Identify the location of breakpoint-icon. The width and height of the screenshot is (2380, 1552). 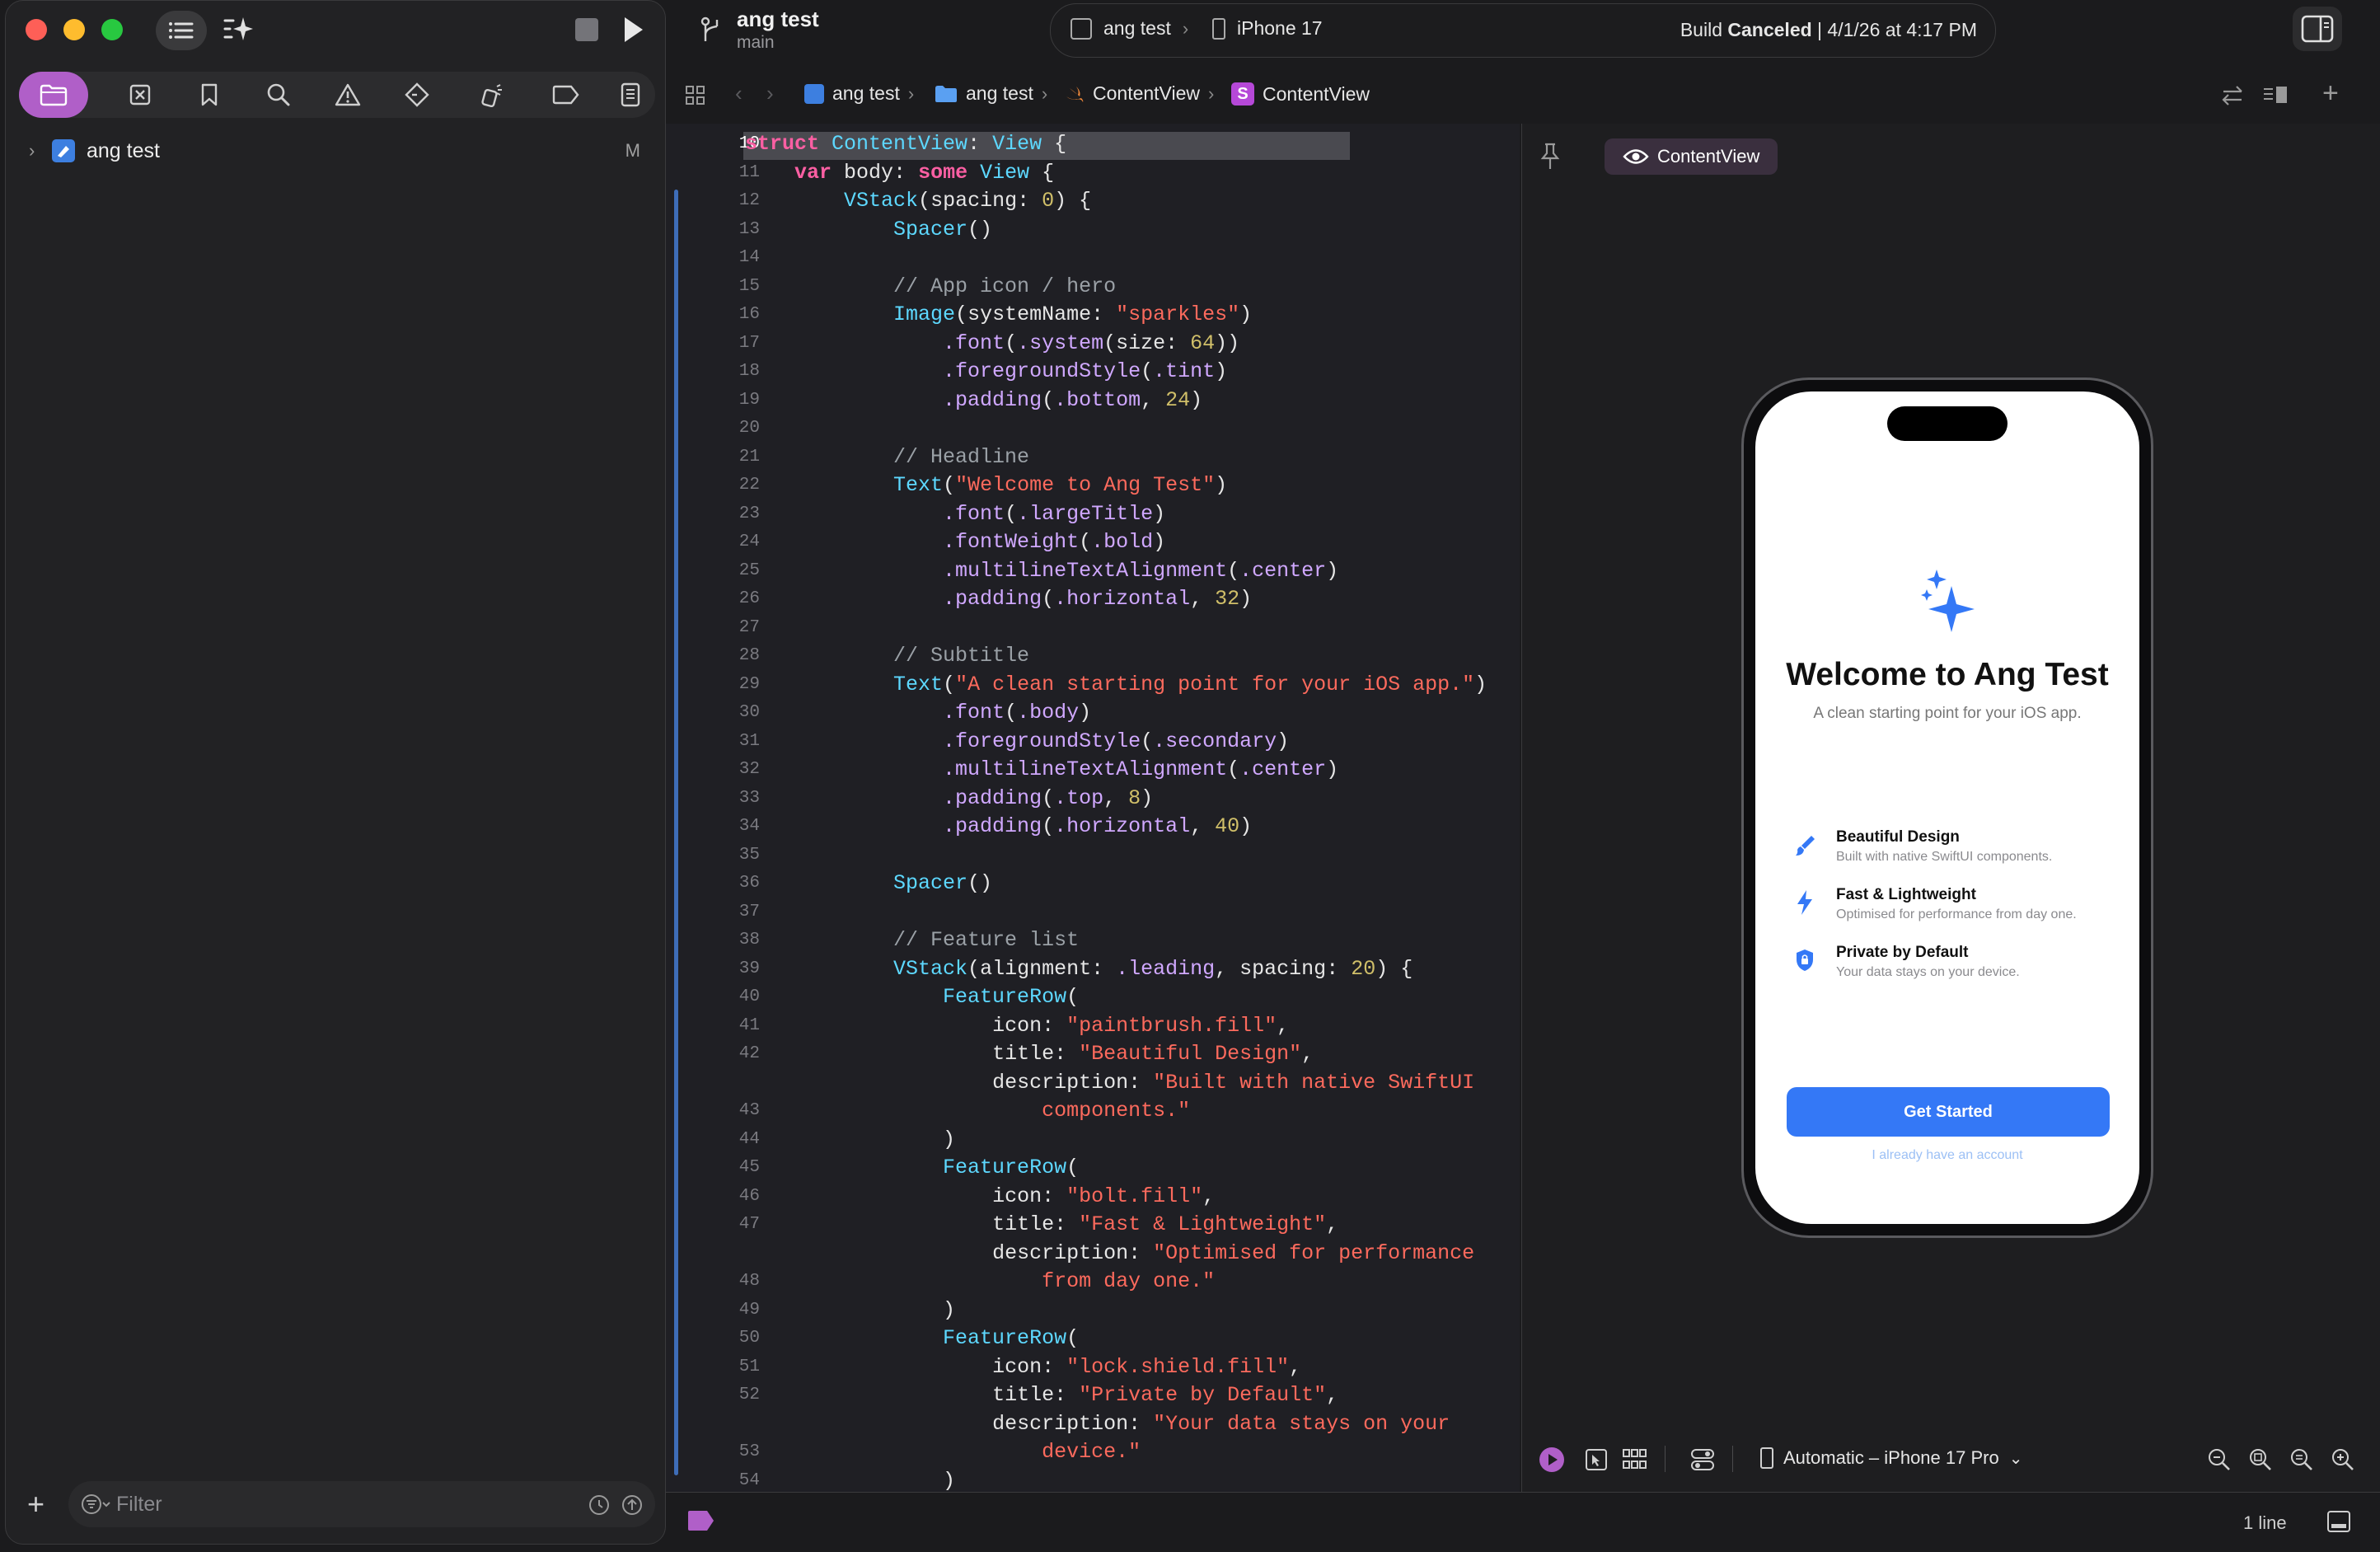
(565, 95).